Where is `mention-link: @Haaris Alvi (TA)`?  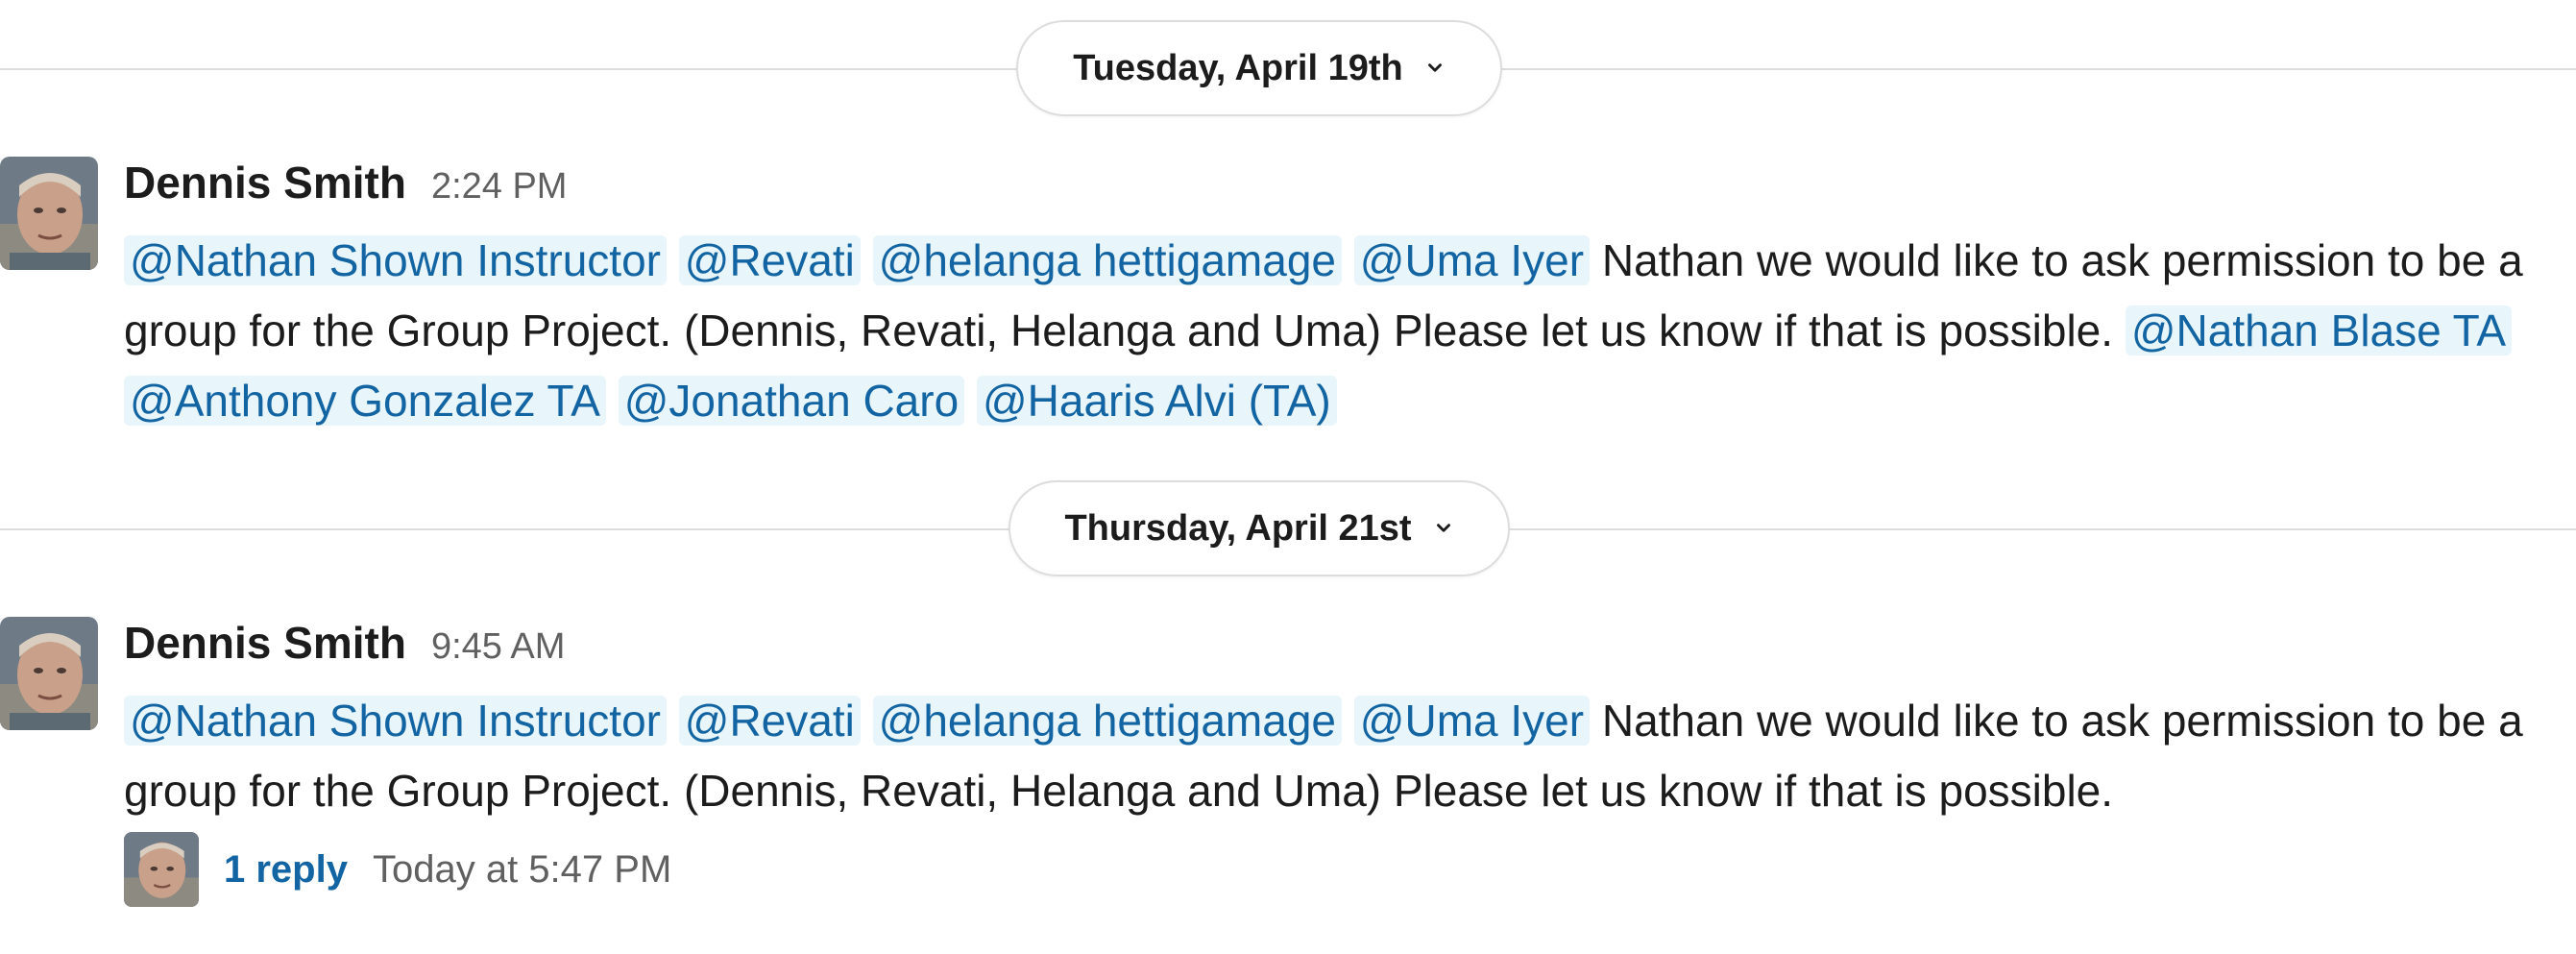
mention-link: @Haaris Alvi (TA) is located at coordinates (1157, 401).